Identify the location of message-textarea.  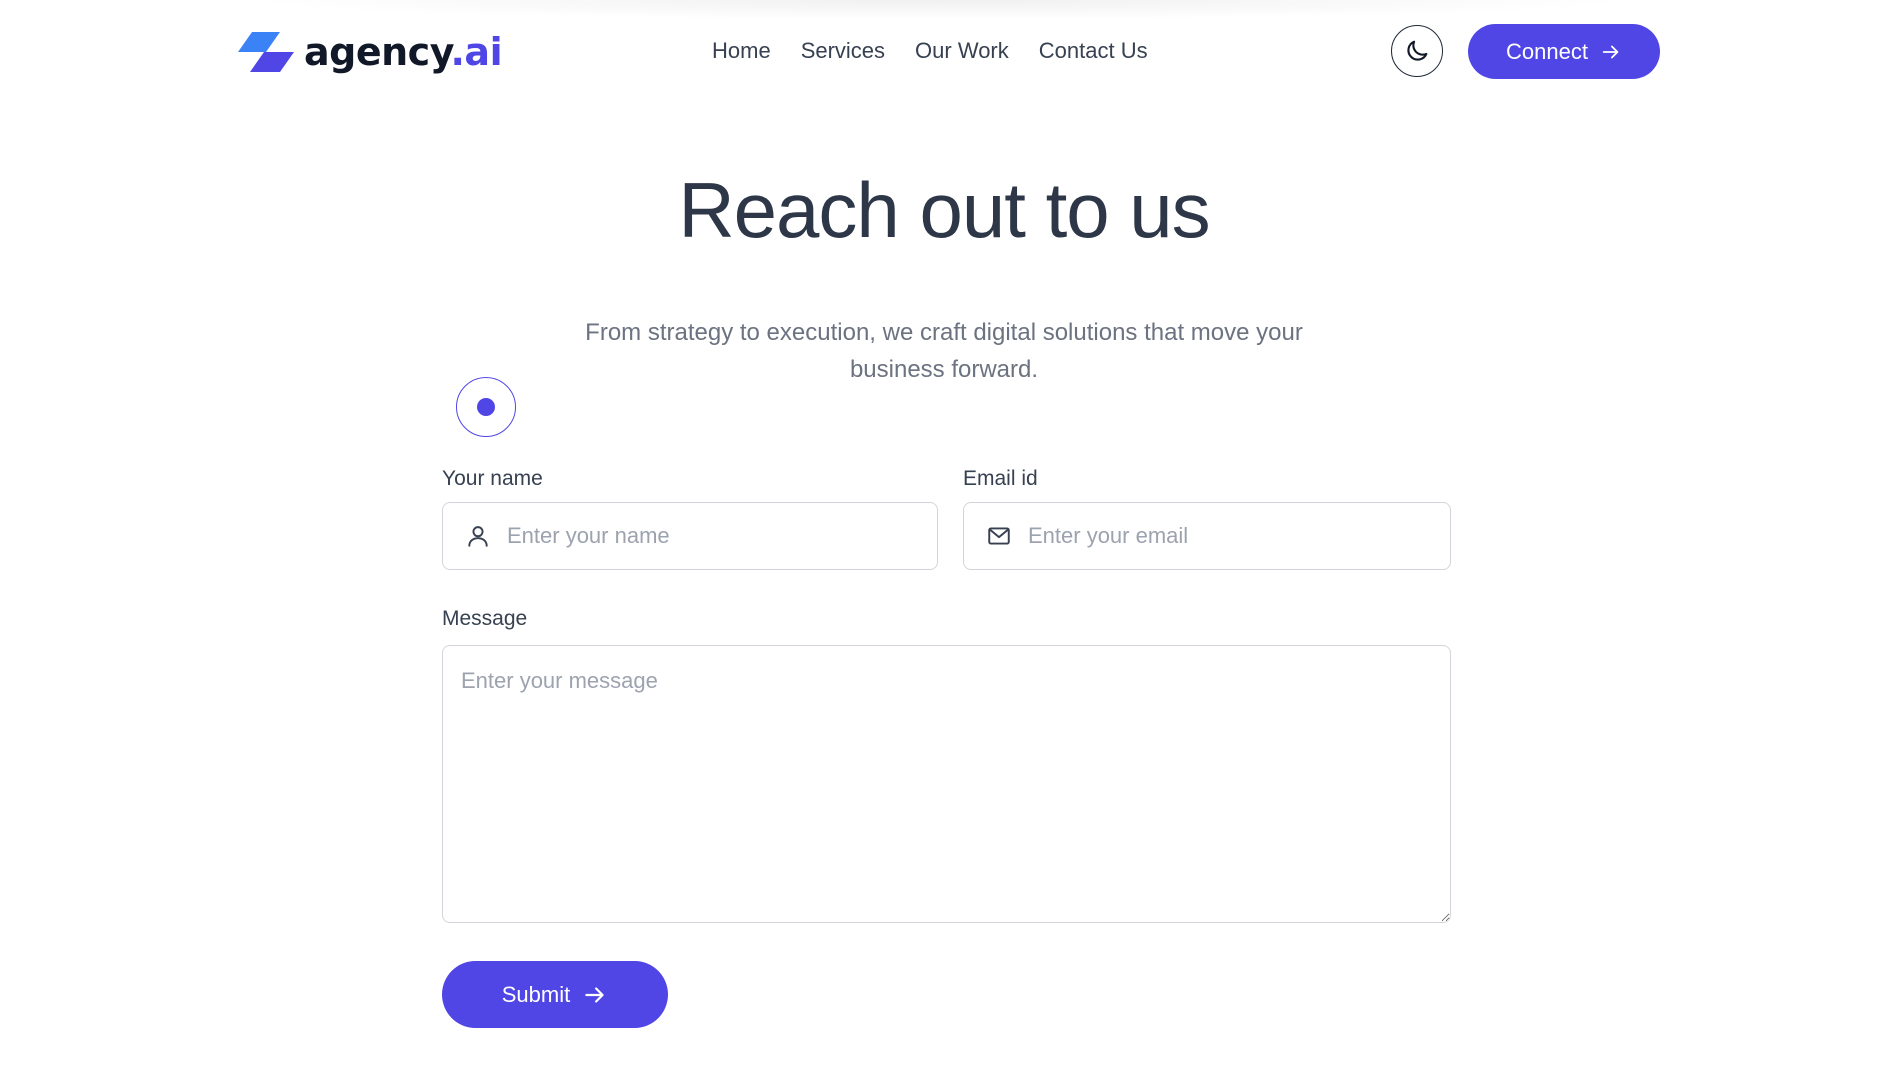
(946, 784).